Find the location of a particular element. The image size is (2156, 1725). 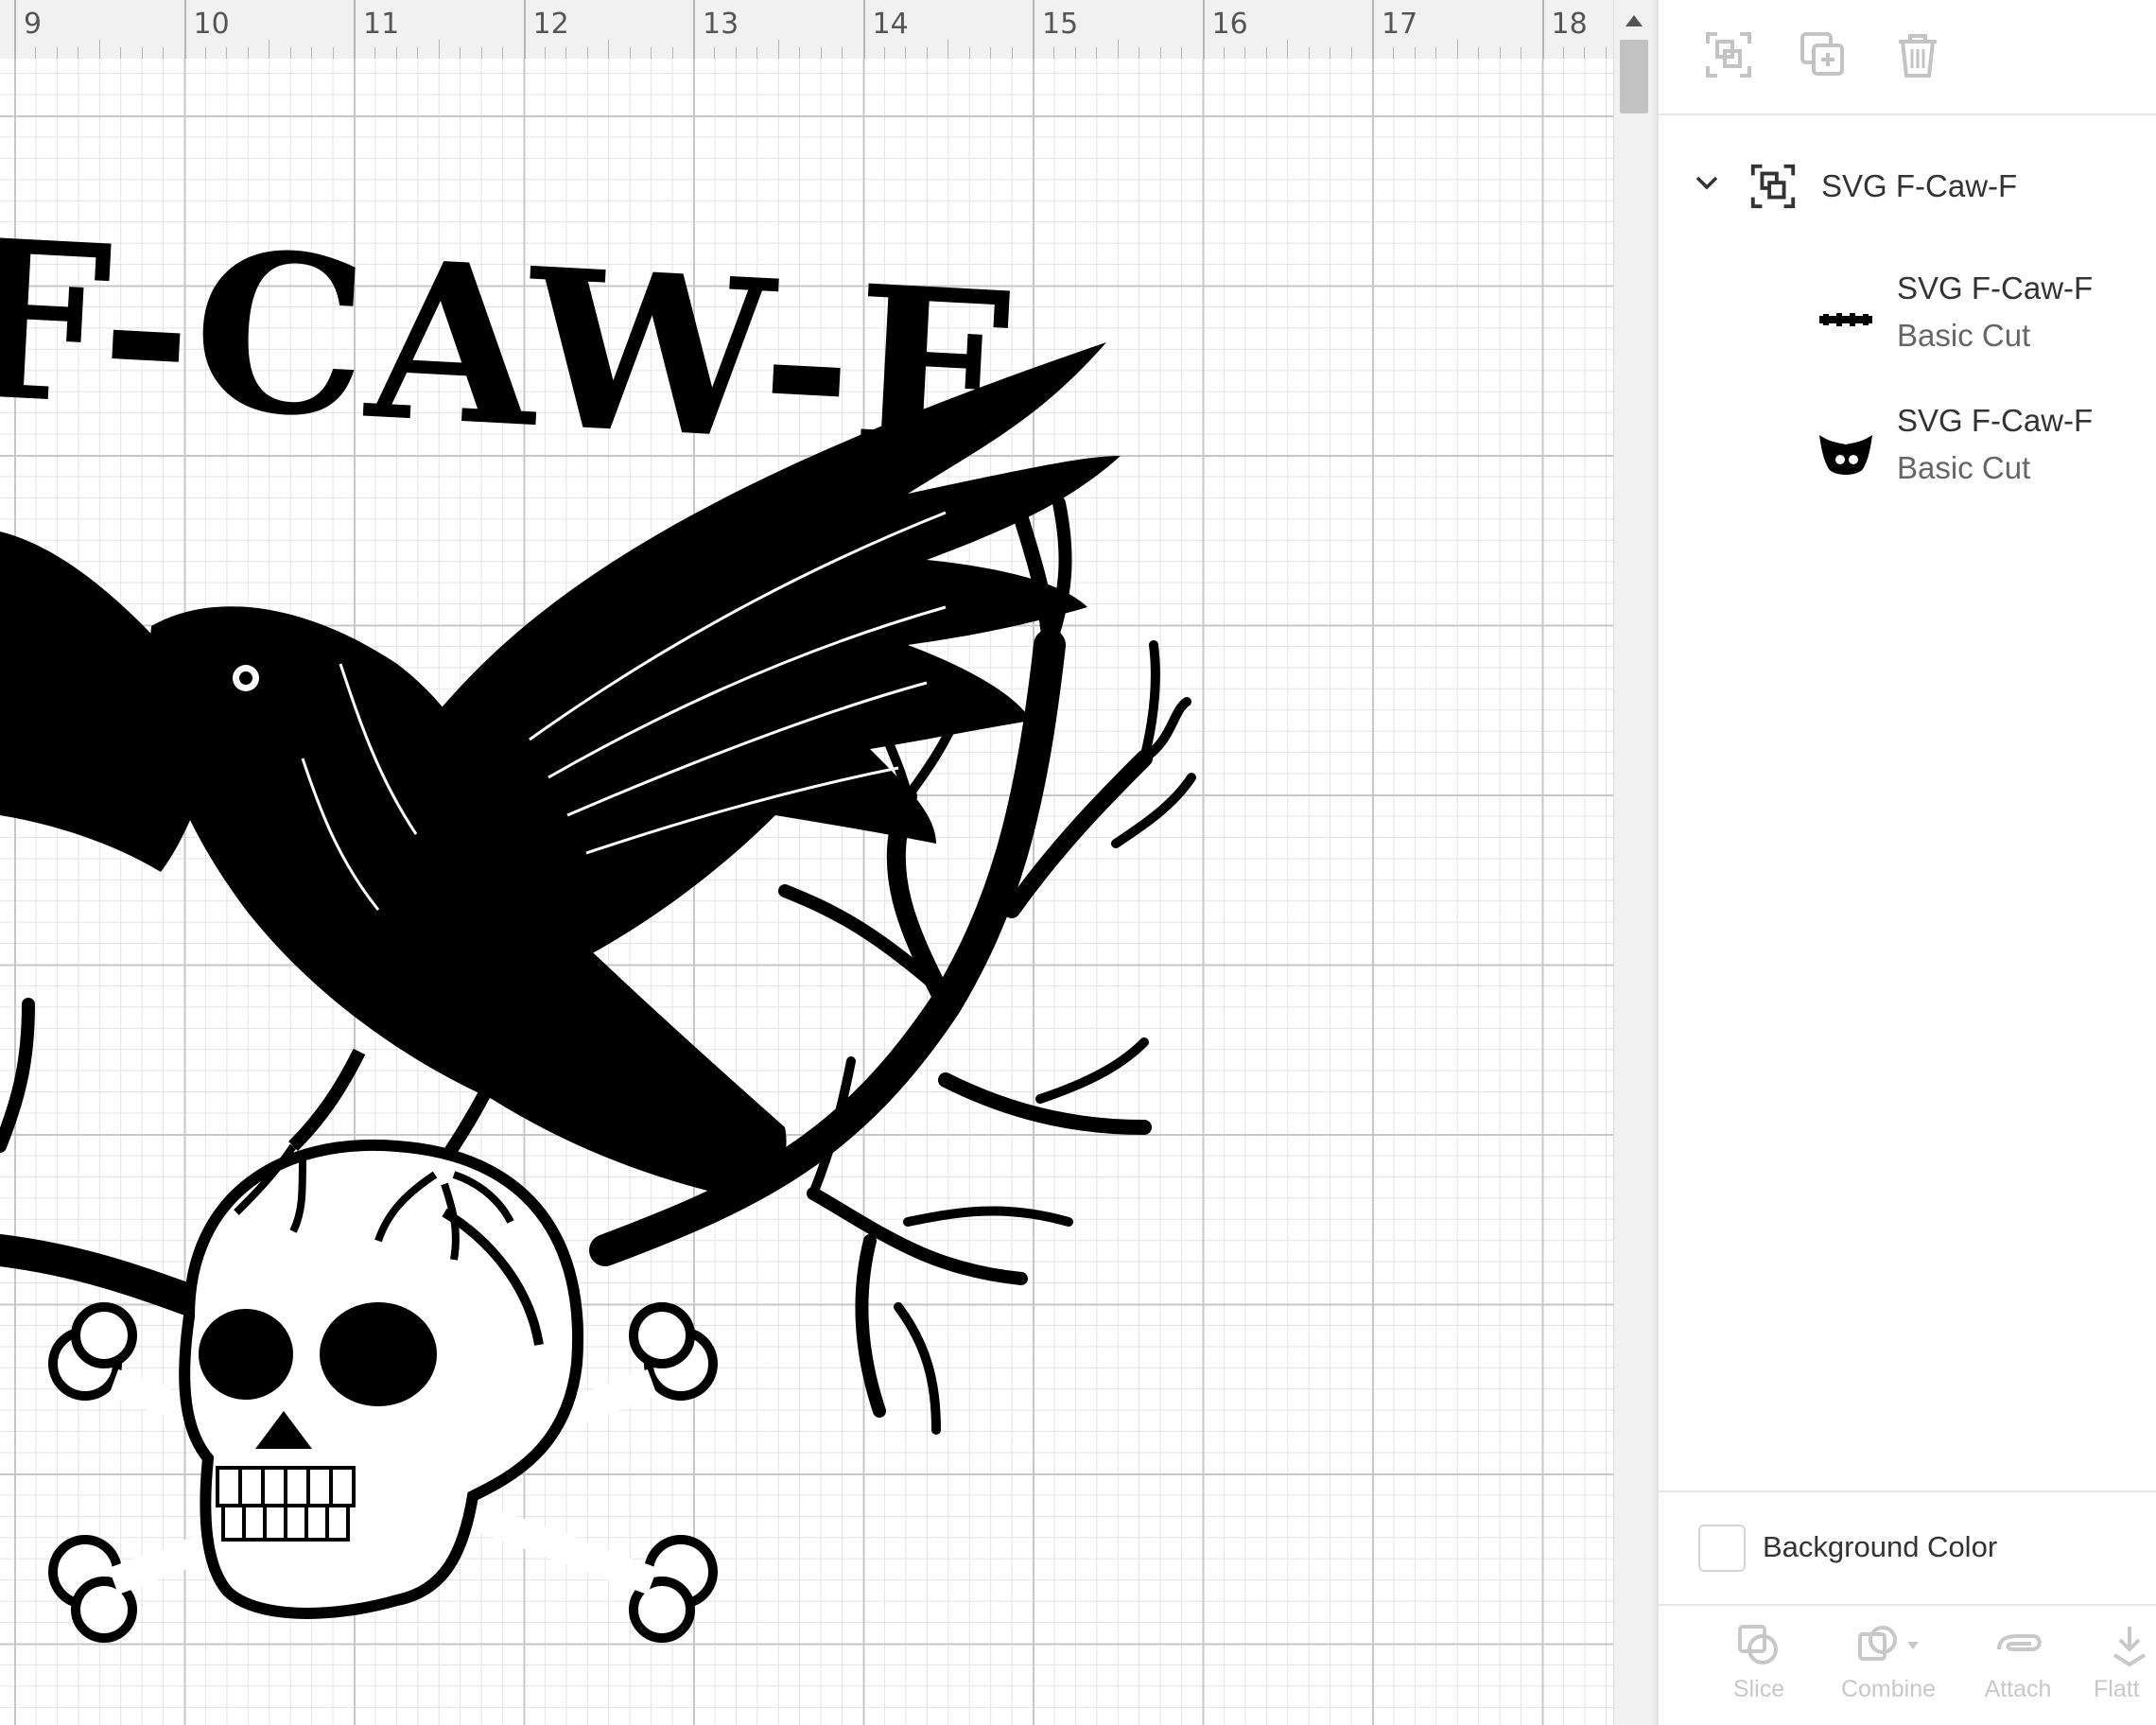

background-color-swatch is located at coordinates (1722, 1548).